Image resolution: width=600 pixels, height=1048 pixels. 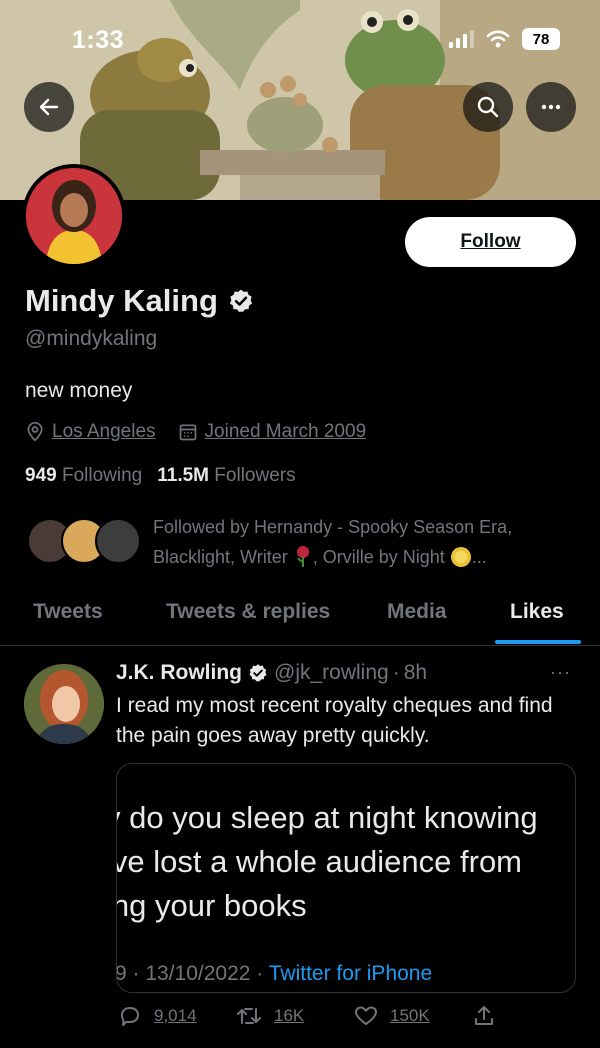 What do you see at coordinates (490, 242) in the screenshot?
I see `follow-button: Follow` at bounding box center [490, 242].